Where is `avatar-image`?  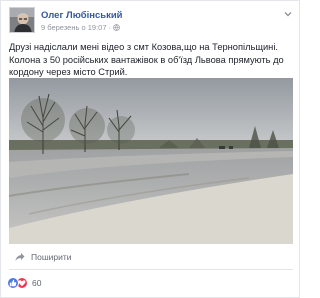
avatar-image is located at coordinates (22, 20).